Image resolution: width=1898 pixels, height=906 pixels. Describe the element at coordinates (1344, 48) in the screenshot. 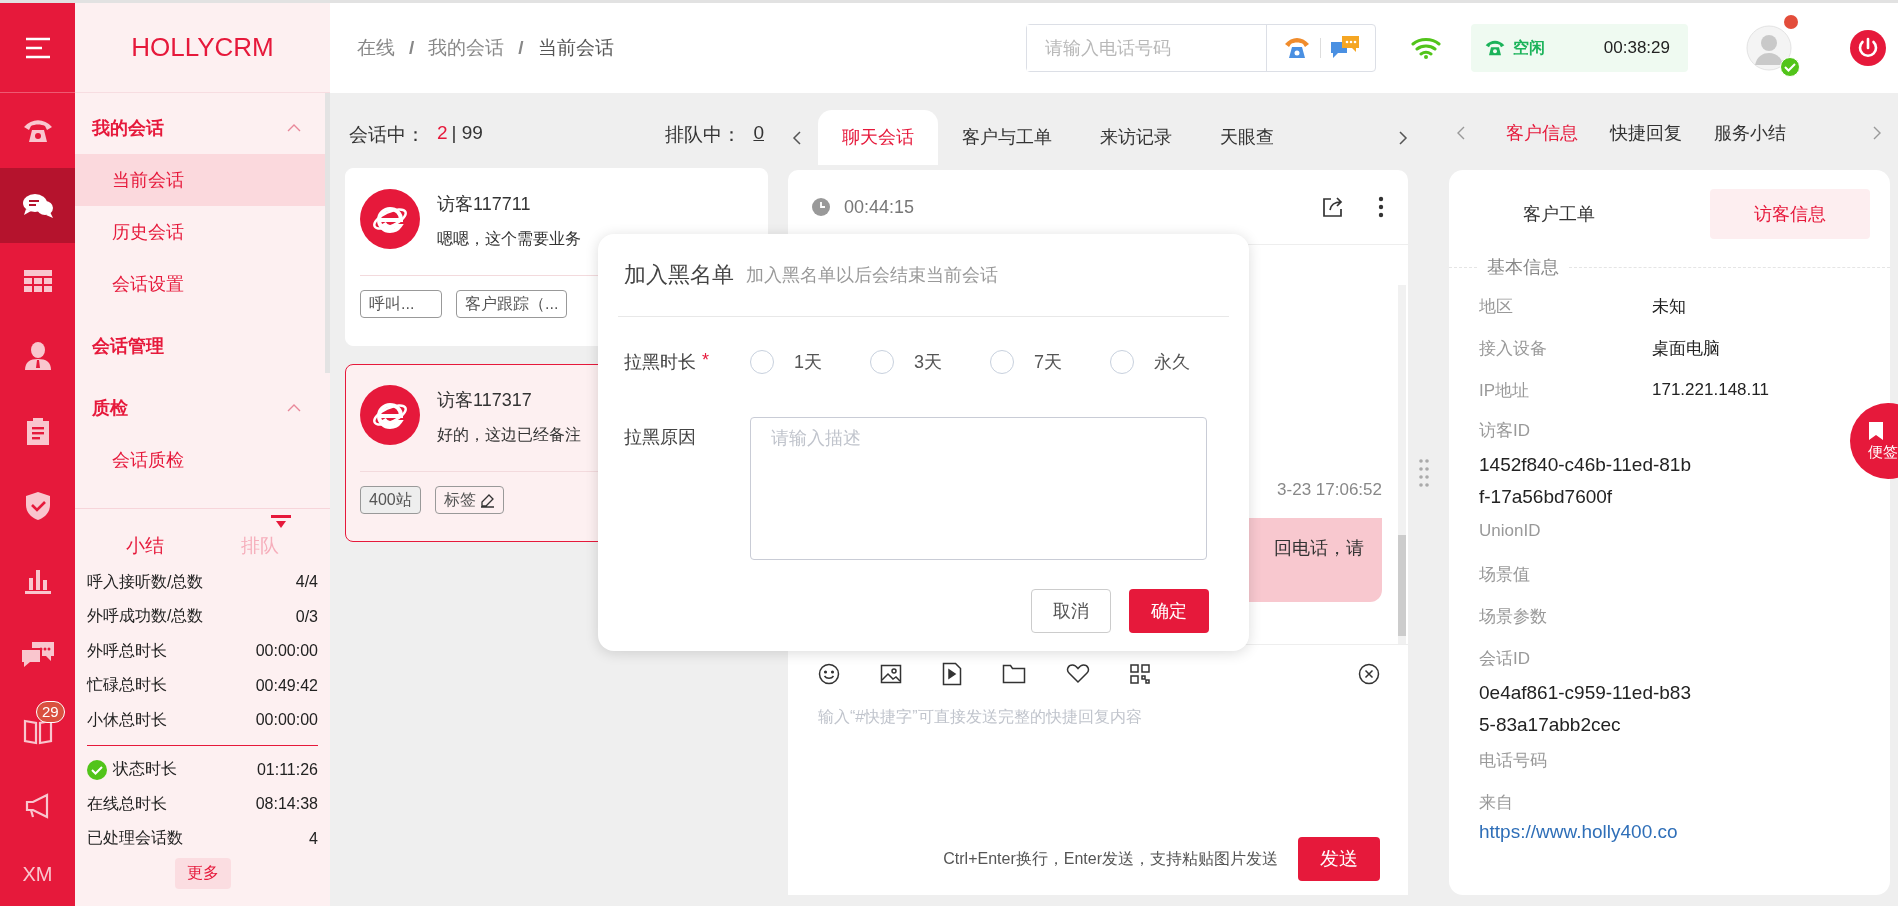

I see `chat-bubble-icon` at that location.